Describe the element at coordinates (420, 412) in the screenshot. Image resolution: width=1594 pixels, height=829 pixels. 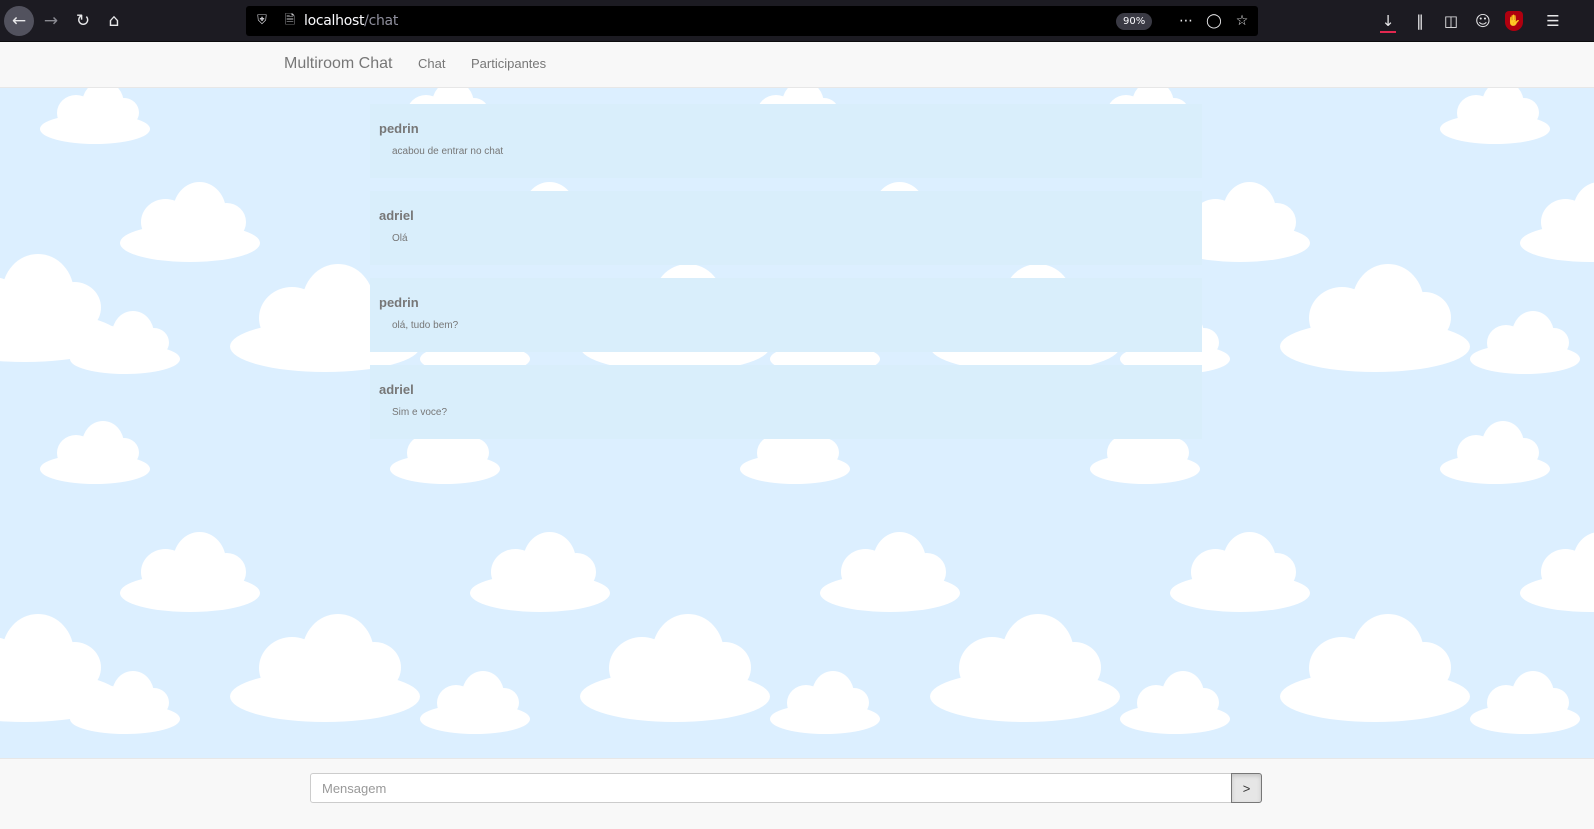
I see `message-text: Sim e voce?` at that location.